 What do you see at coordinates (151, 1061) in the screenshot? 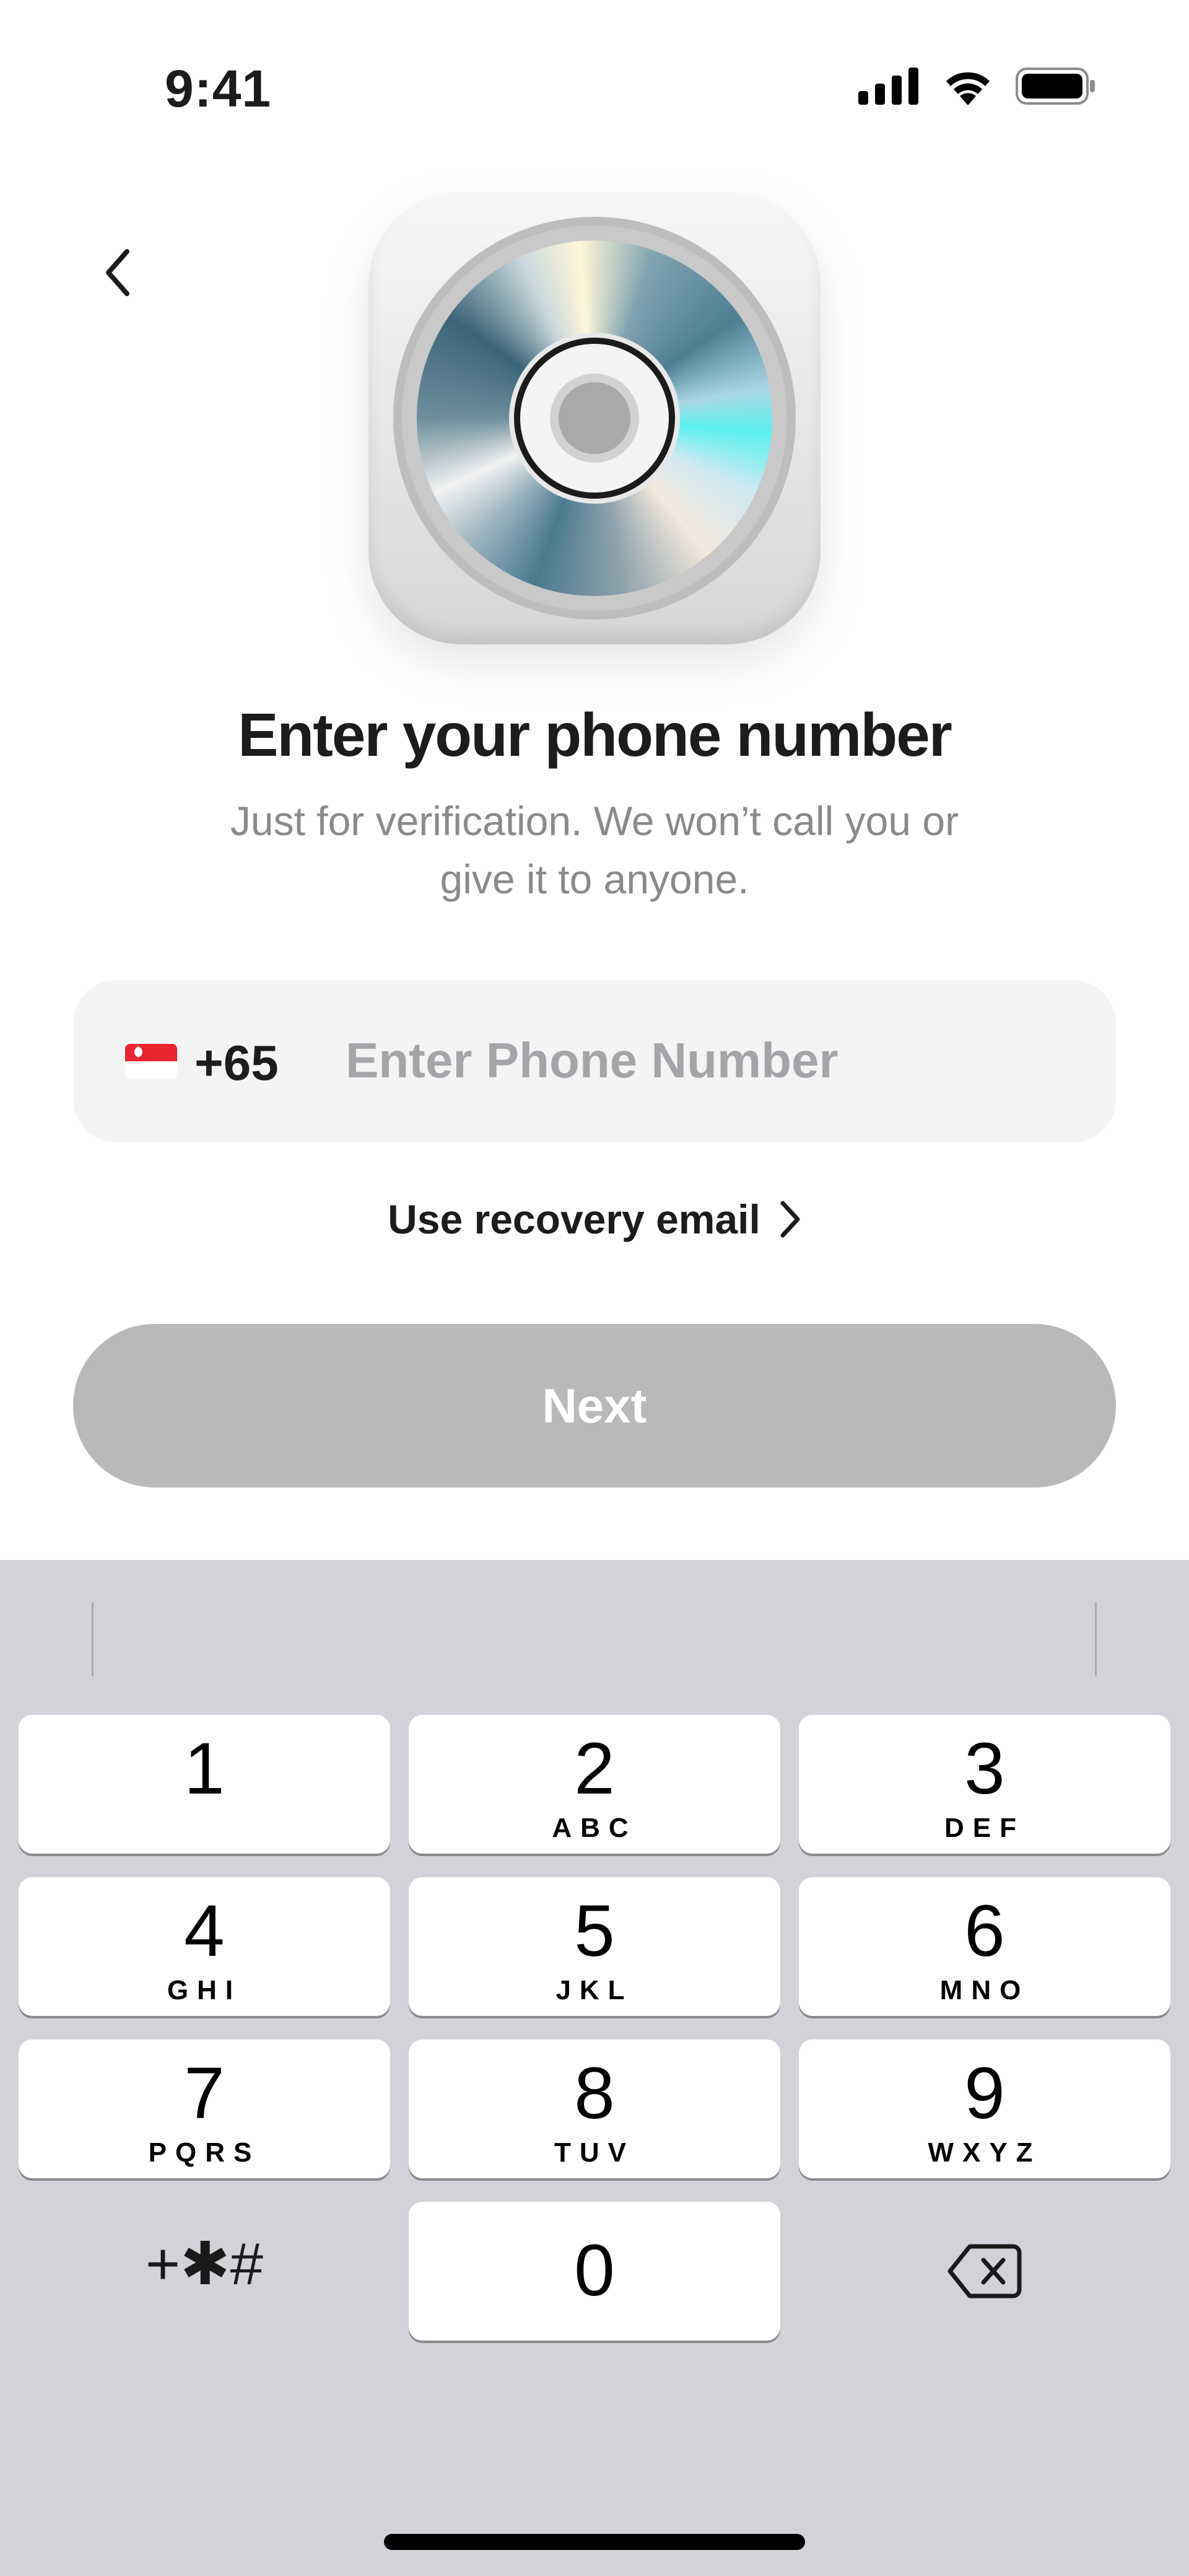
I see `singapore-flag-icon` at bounding box center [151, 1061].